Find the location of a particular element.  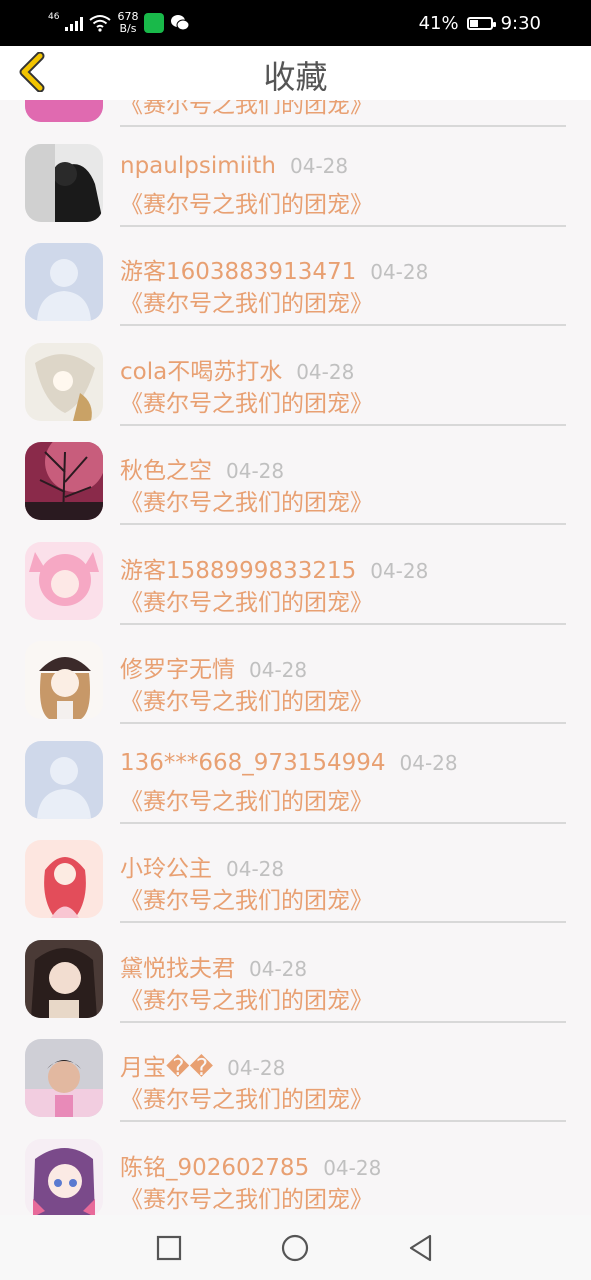

status-bar: 46 678 B/s 41% 9:30 is located at coordinates (295, 23).